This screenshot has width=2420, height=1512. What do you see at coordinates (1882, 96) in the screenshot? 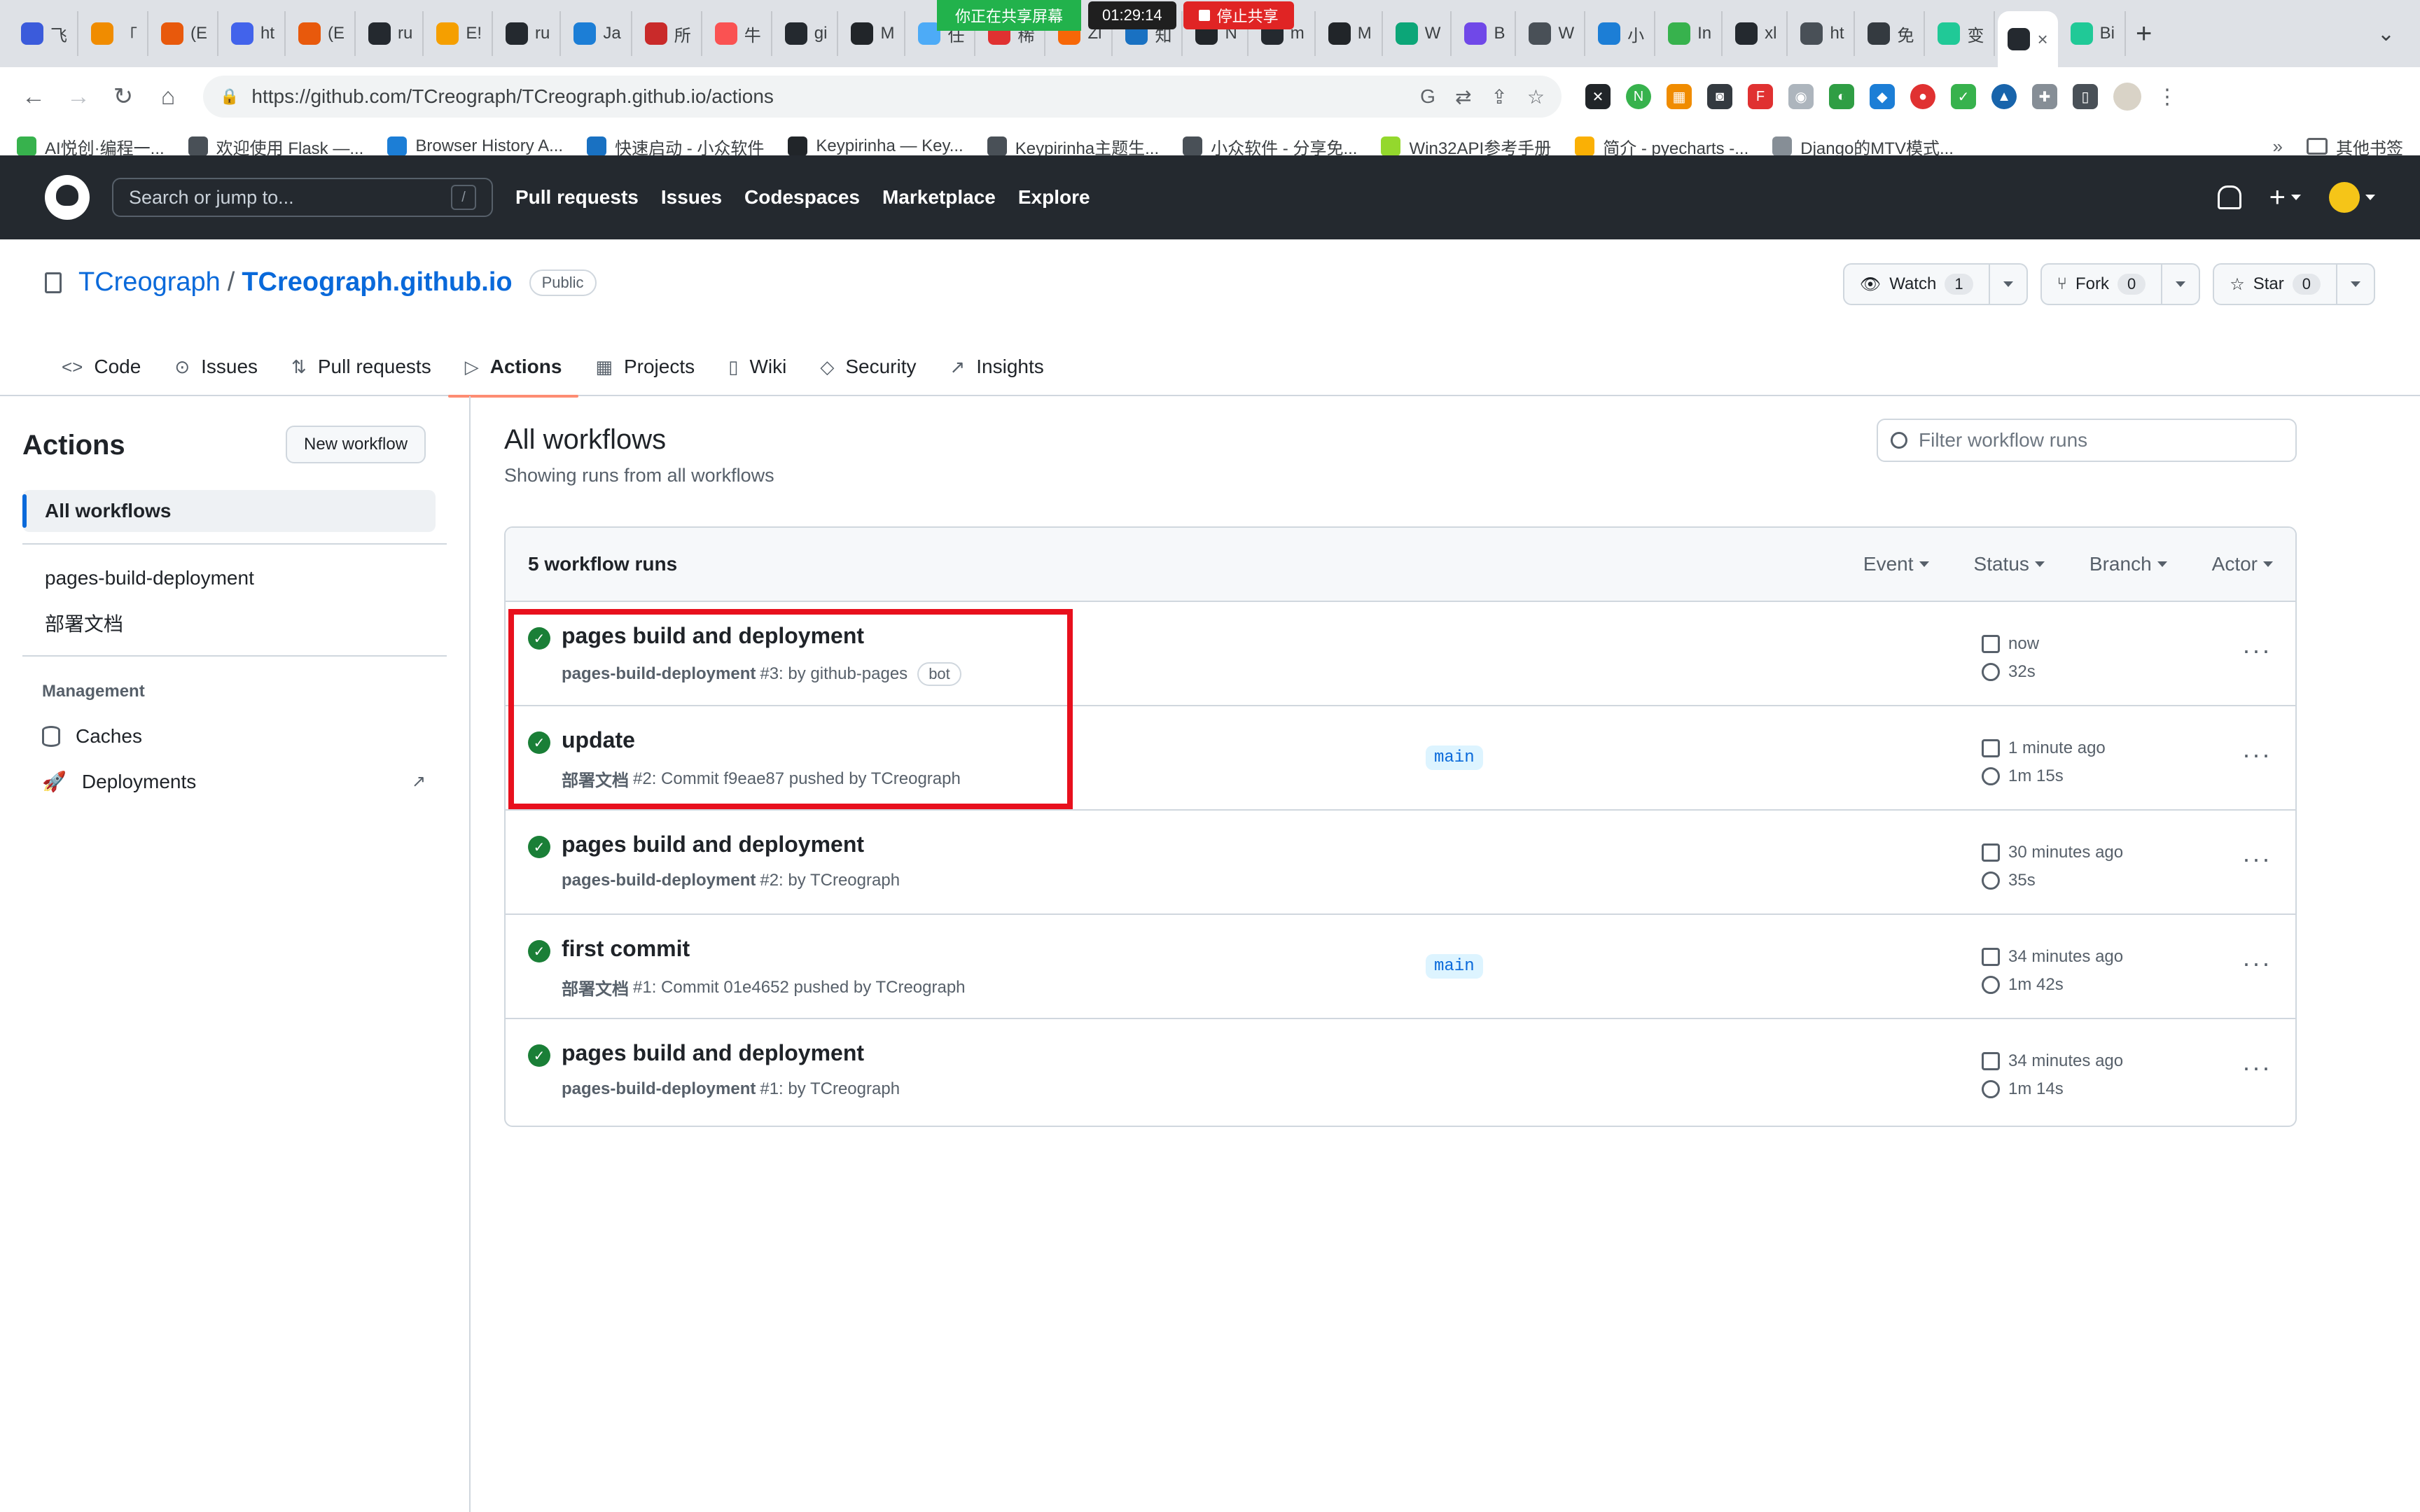
I see `bird-extension-icon: ◆` at bounding box center [1882, 96].